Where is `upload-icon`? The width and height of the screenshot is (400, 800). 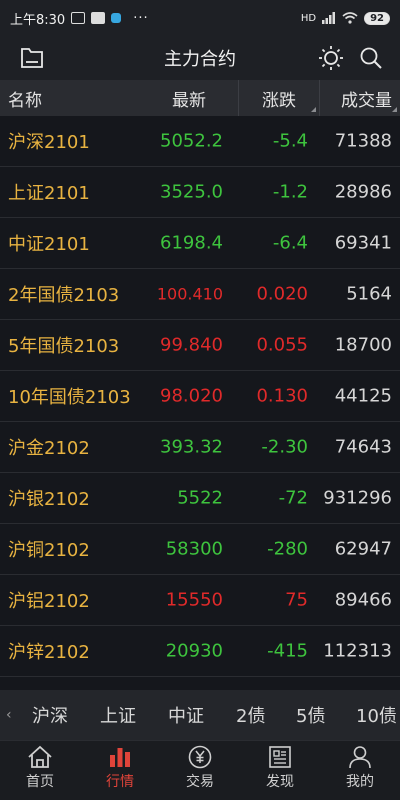 upload-icon is located at coordinates (98, 18).